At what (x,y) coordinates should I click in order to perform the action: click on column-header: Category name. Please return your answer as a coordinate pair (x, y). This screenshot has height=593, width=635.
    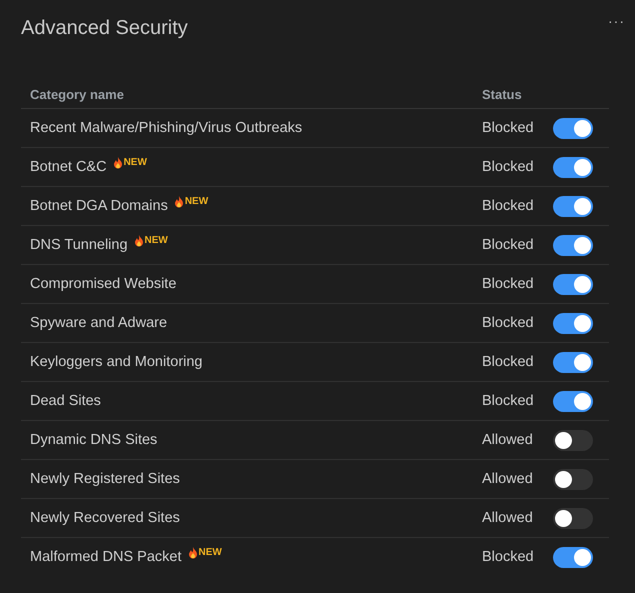
    Looking at the image, I should click on (77, 94).